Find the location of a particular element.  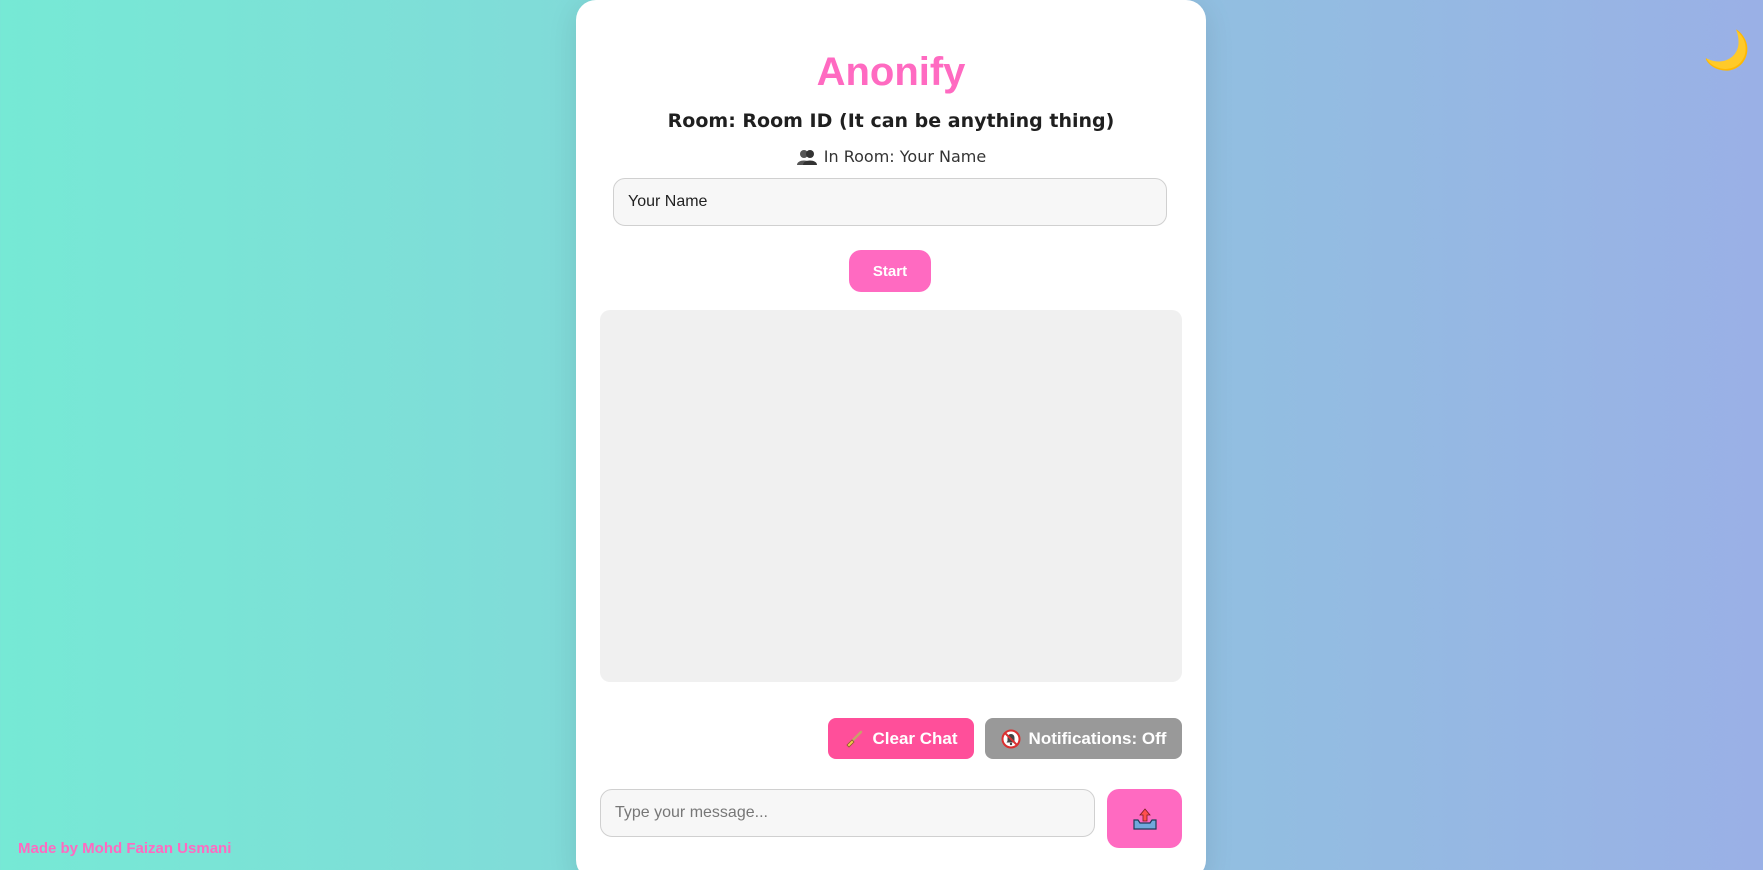

notifications-toggle-button: Notifications: Off is located at coordinates (1083, 738).